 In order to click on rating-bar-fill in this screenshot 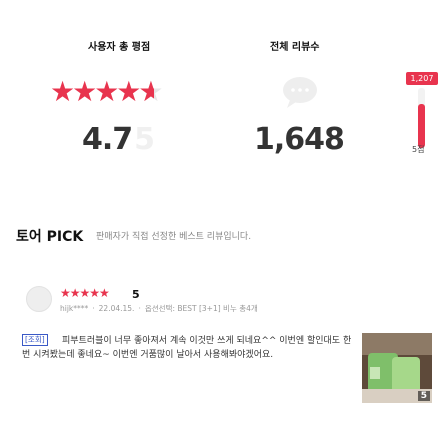, I will do `click(421, 126)`.